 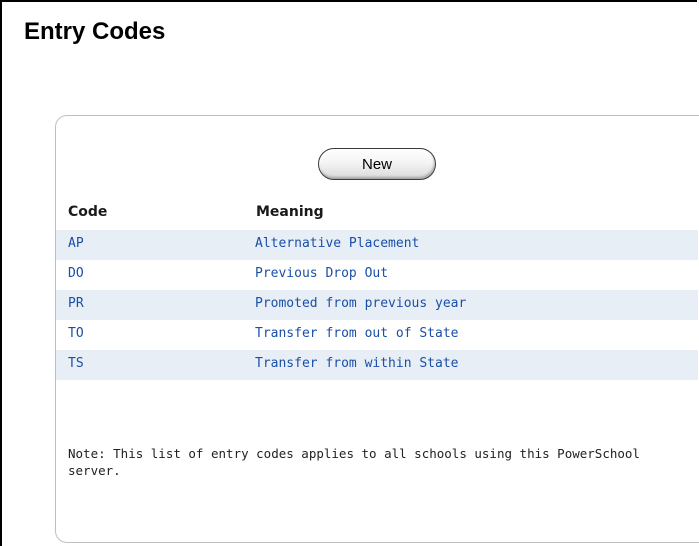 I want to click on entry-code-link: DO, so click(x=76, y=273).